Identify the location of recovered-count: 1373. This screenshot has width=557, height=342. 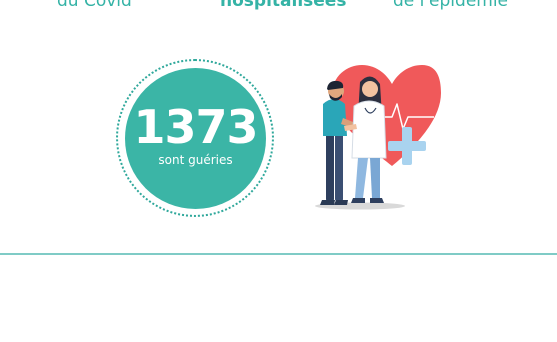
(195, 127).